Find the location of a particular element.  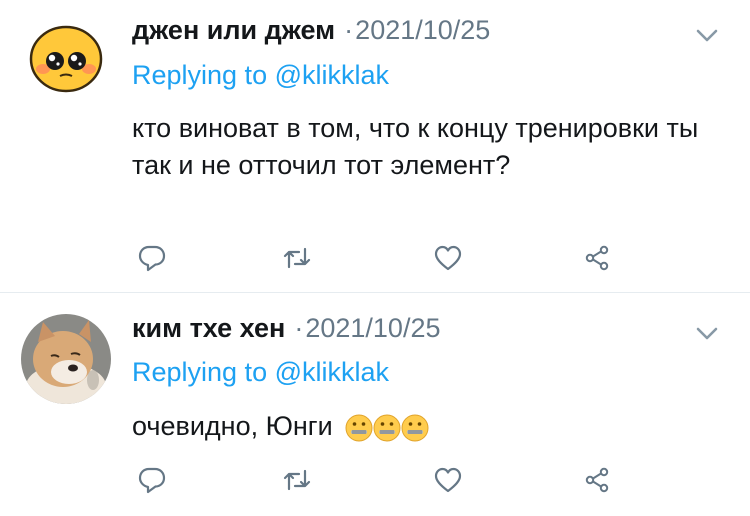

shiba-dog-avatar-image is located at coordinates (66, 359).